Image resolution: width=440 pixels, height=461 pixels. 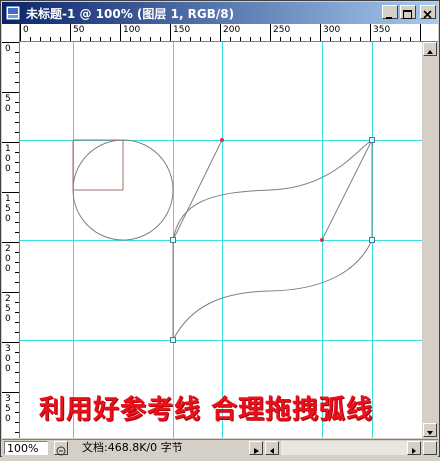 I want to click on ruler-label: 50, so click(x=79, y=30).